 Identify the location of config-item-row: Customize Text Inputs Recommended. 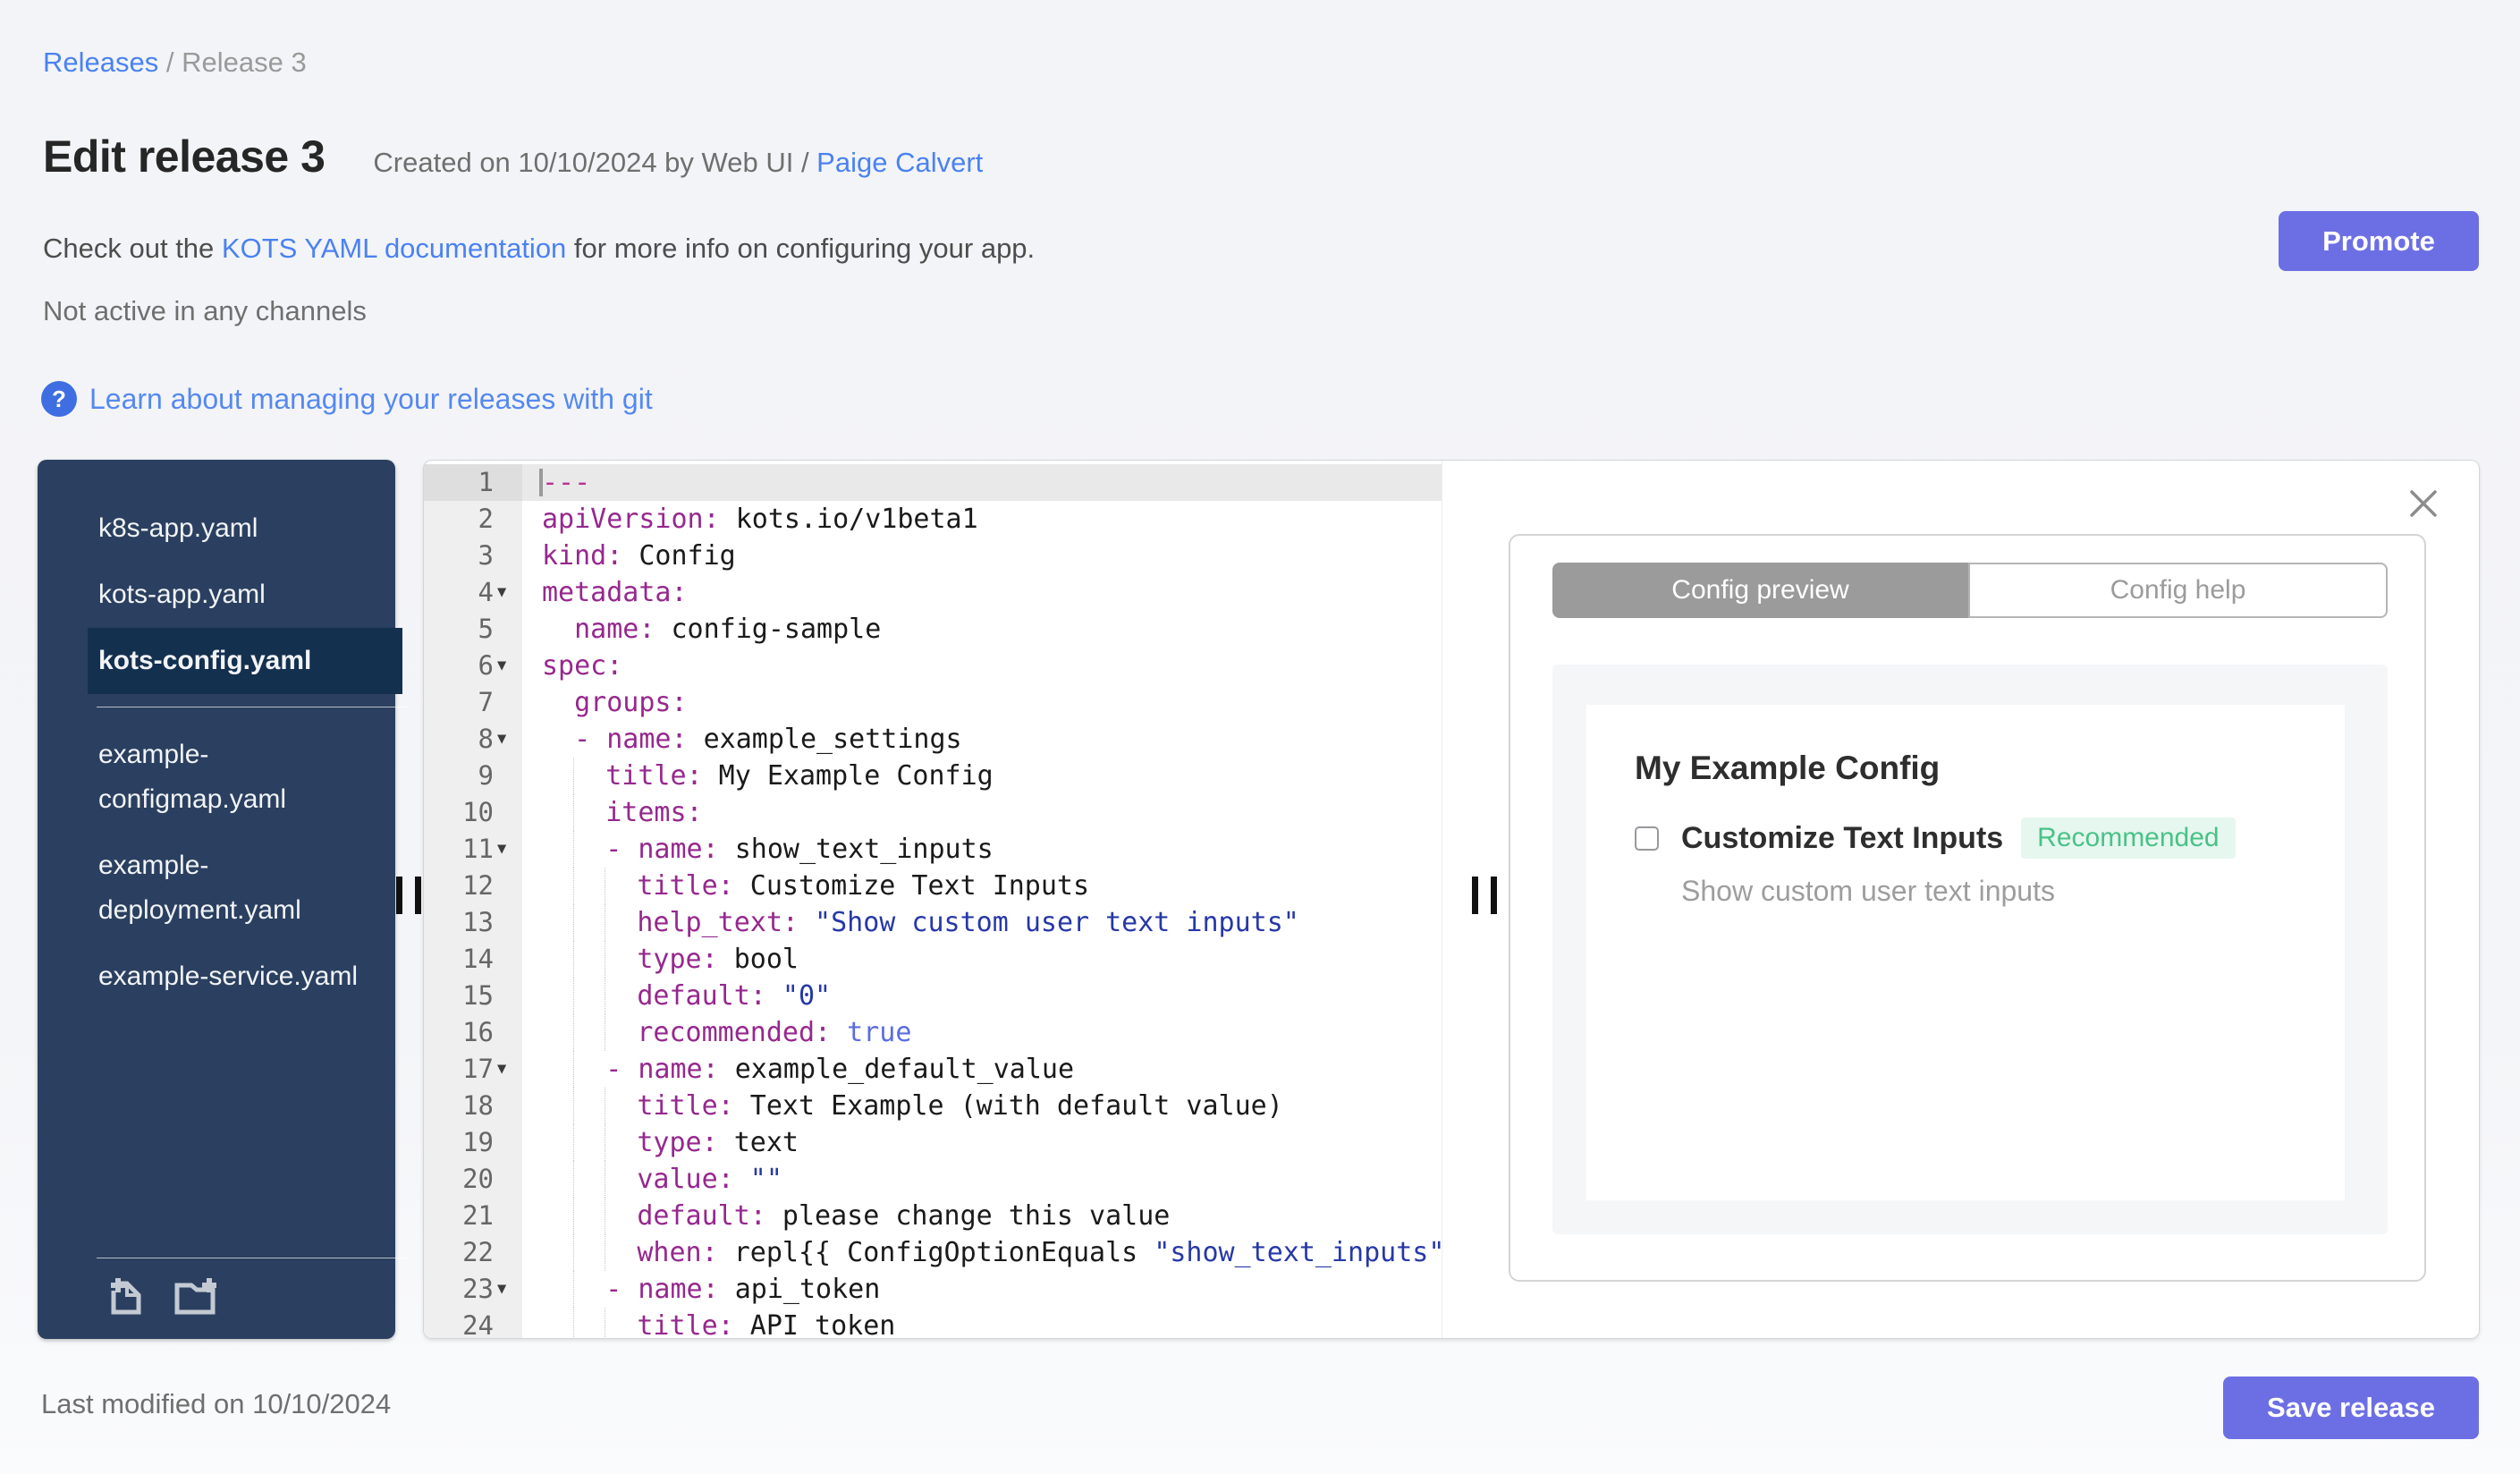
(1990, 838).